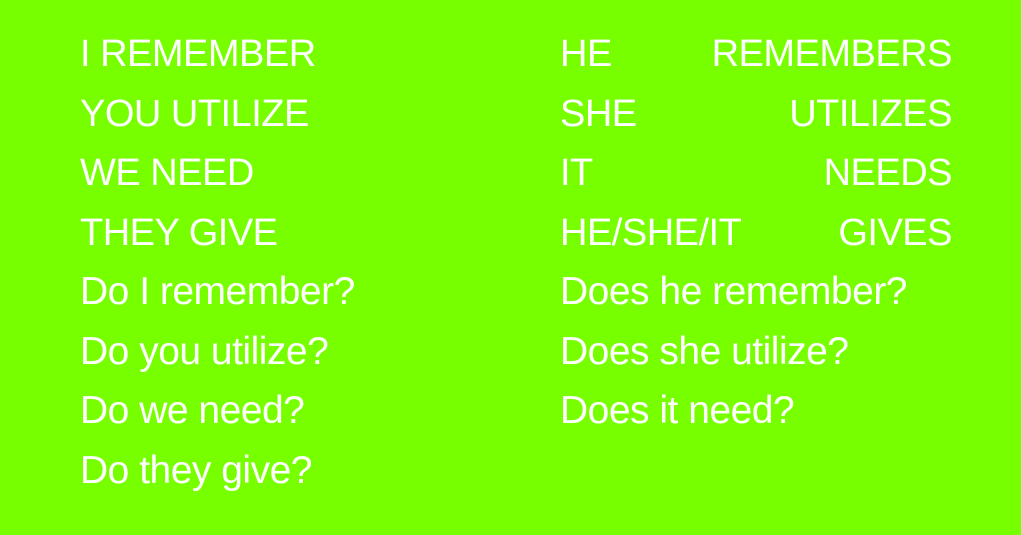 This screenshot has height=535, width=1021. I want to click on verb-text: NEEDS, so click(888, 173).